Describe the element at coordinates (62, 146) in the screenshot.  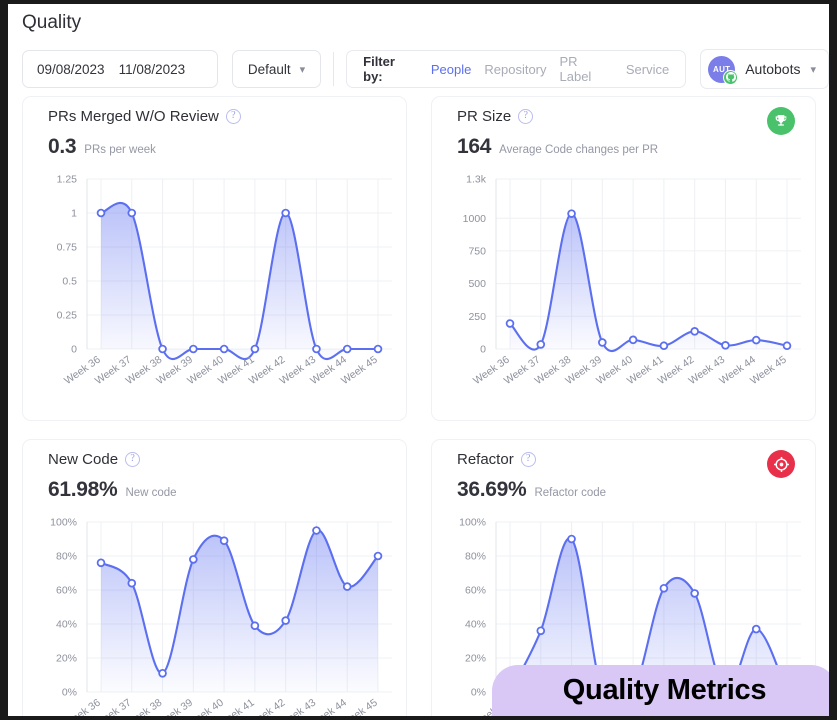
I see `metric-value: 0.3` at that location.